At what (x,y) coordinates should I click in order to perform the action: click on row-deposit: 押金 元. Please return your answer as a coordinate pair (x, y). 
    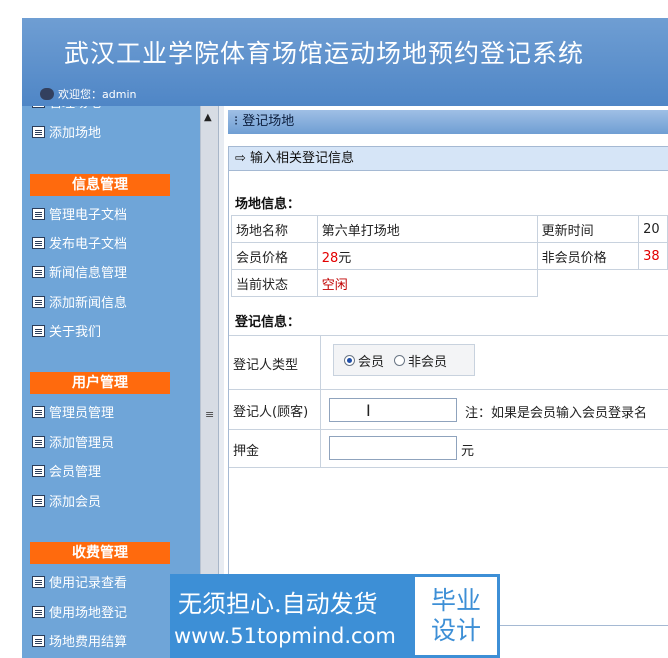
    Looking at the image, I should click on (448, 448).